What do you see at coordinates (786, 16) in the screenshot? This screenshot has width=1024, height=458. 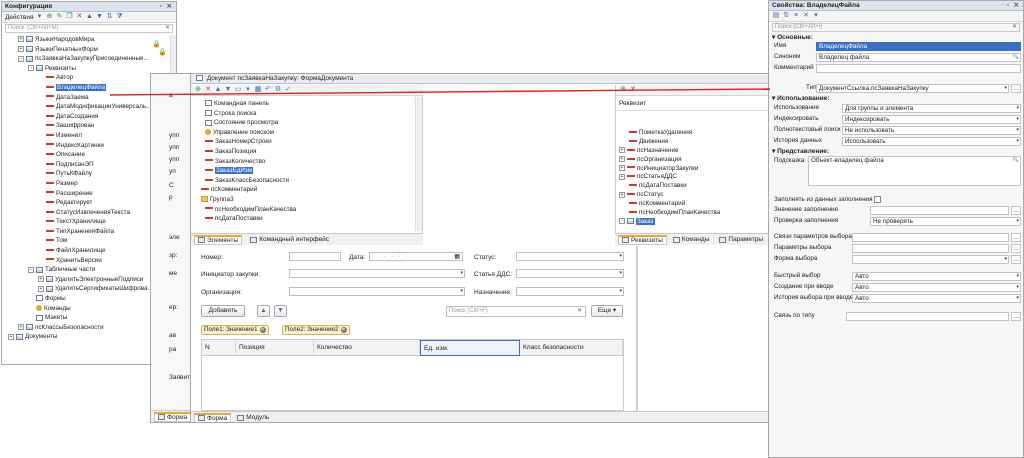 I see `sort-icon: ⇅` at bounding box center [786, 16].